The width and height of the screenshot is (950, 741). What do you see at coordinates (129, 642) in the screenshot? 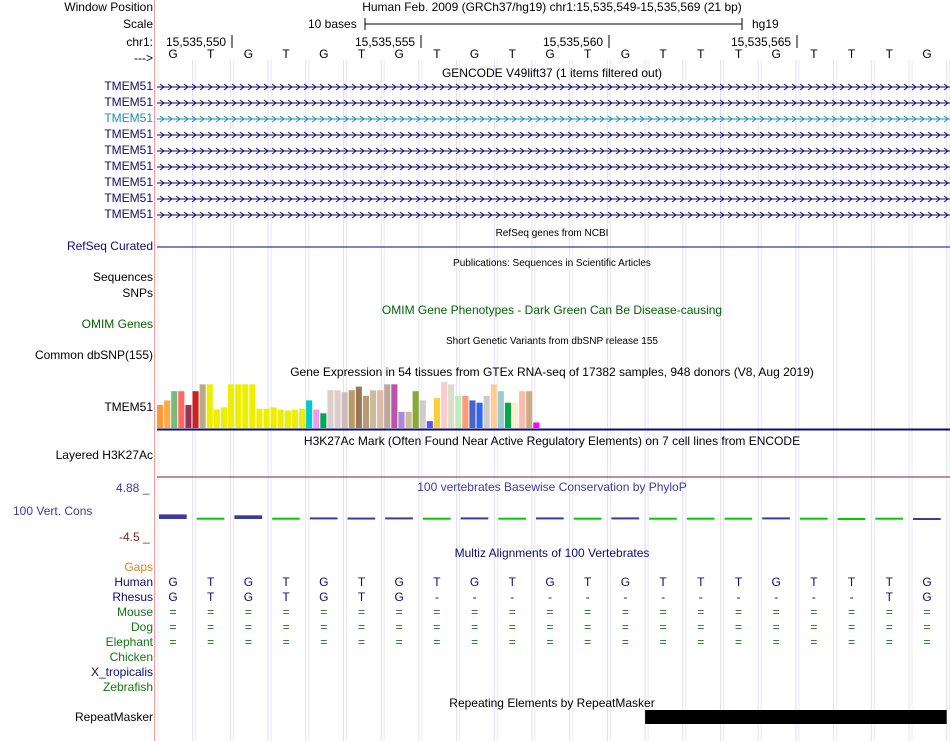
I see `multiz-species-label: Elephant` at bounding box center [129, 642].